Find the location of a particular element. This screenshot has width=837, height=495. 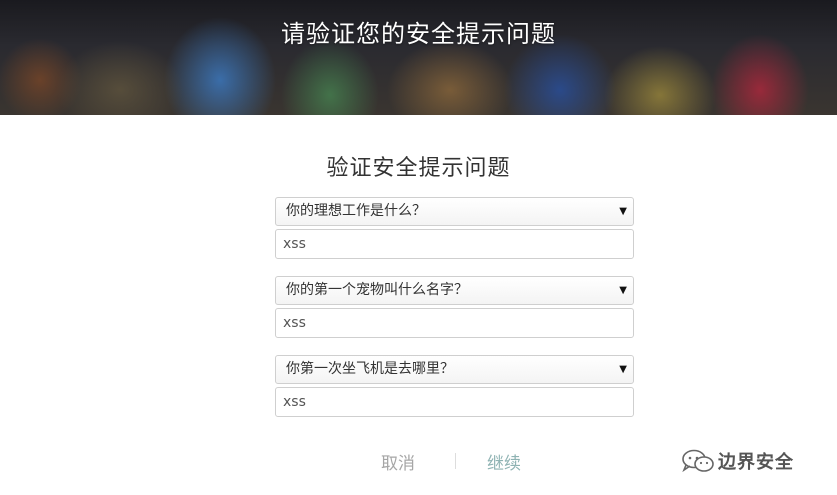

action-divider is located at coordinates (455, 461).